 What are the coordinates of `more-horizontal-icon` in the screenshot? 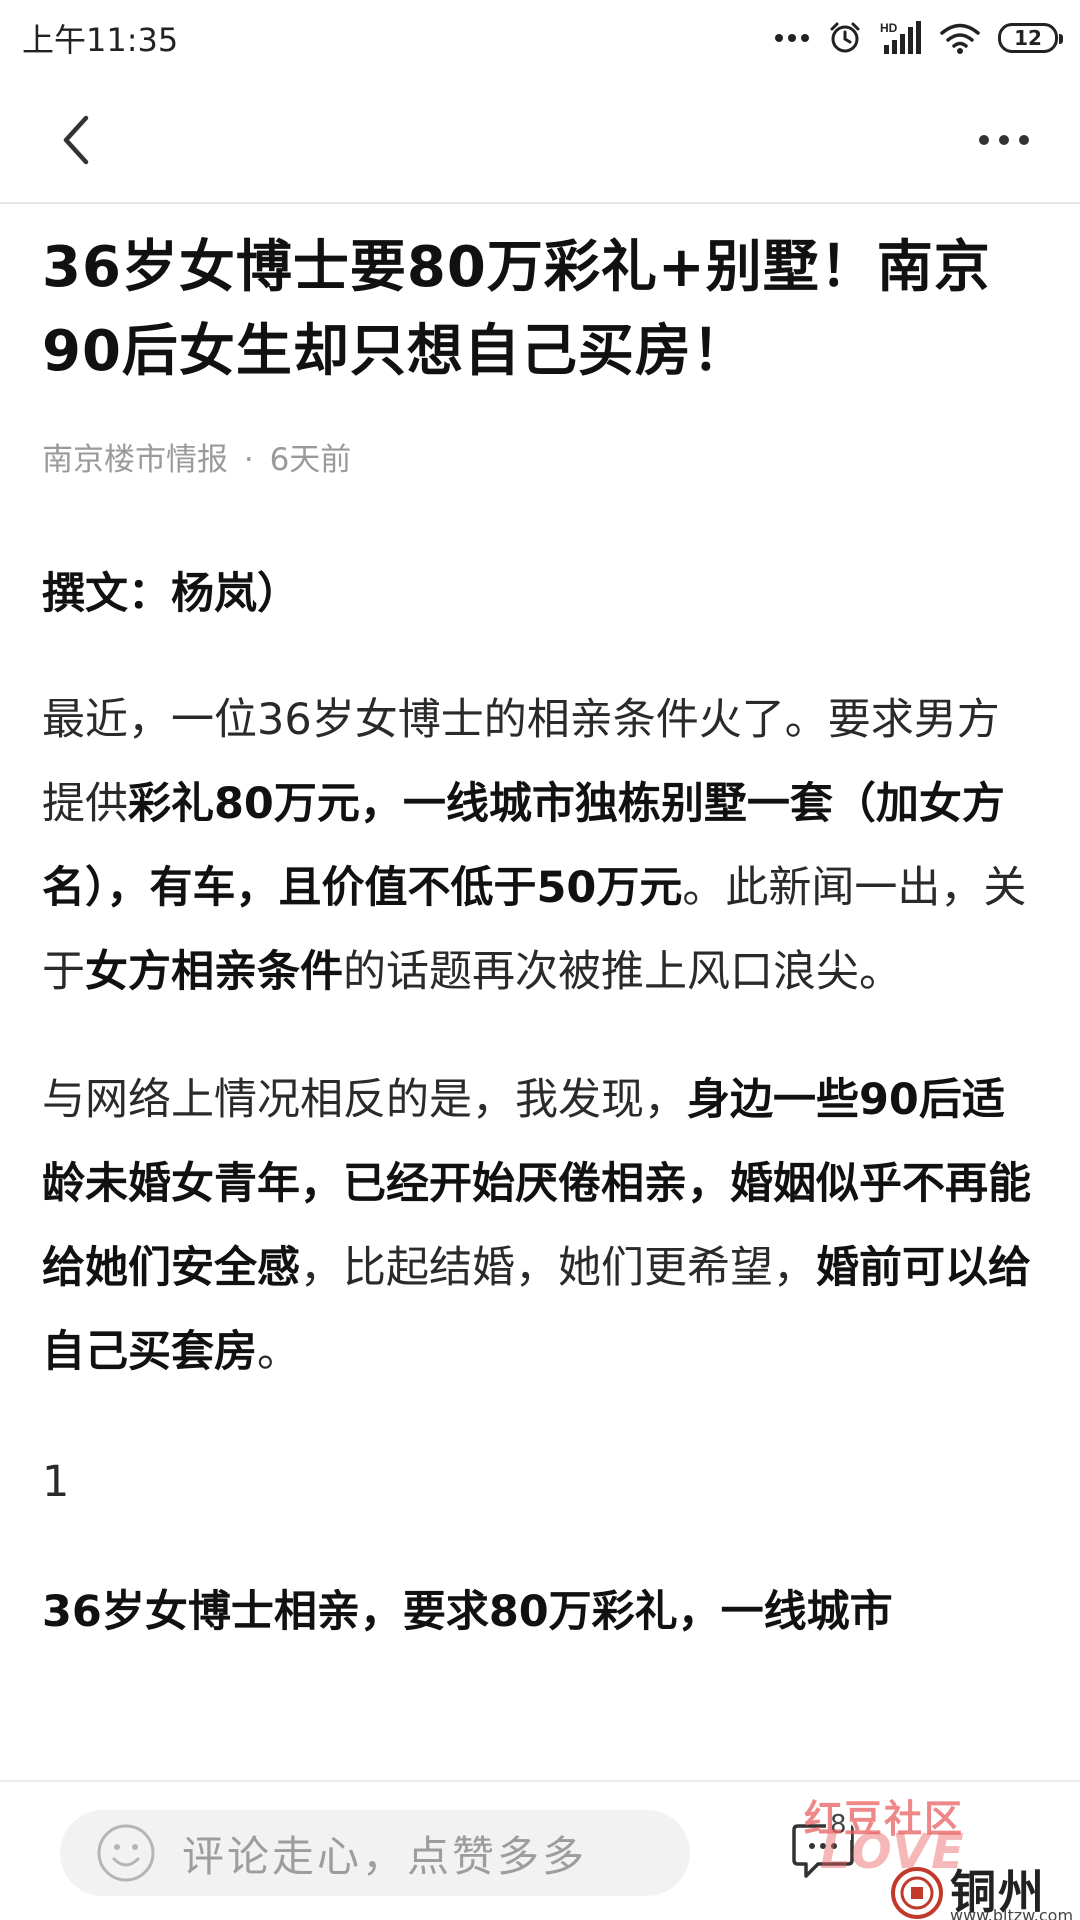 It's located at (1004, 140).